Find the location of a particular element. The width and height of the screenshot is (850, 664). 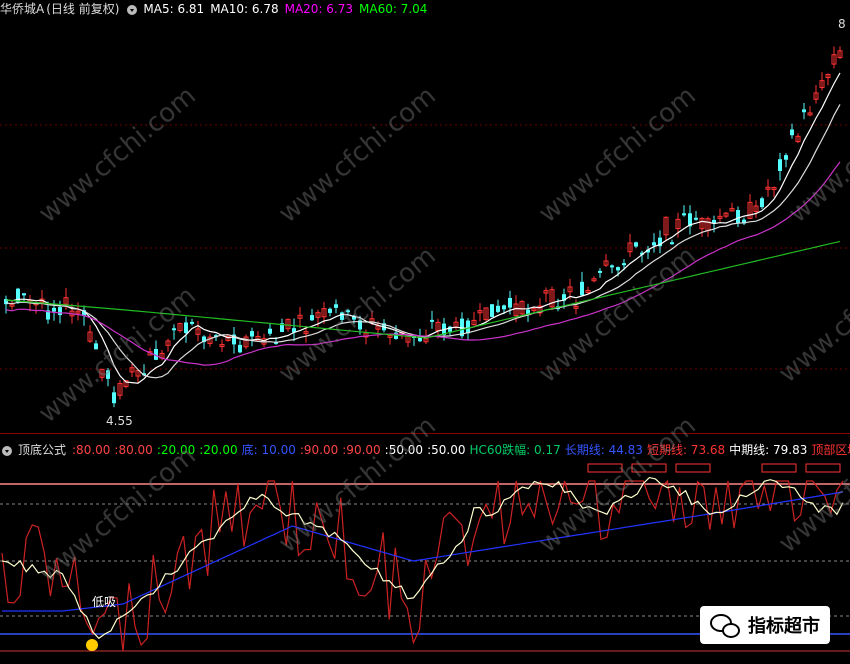

low-buy-label: 低吸 is located at coordinates (104, 602).